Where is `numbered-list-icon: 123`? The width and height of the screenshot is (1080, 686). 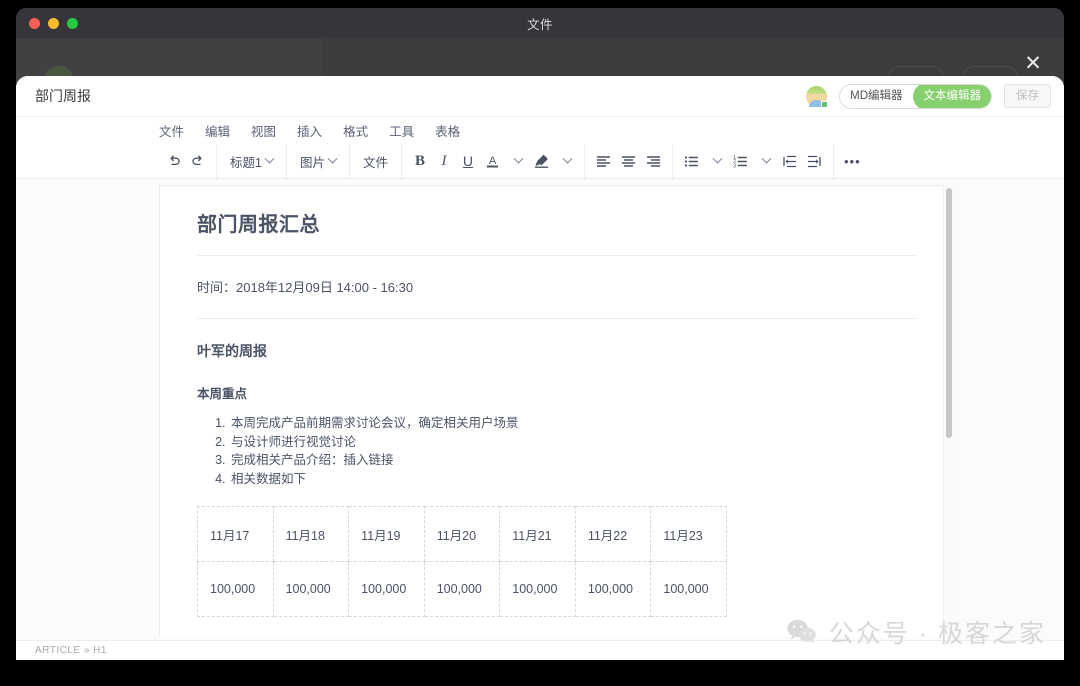 numbered-list-icon: 123 is located at coordinates (740, 161).